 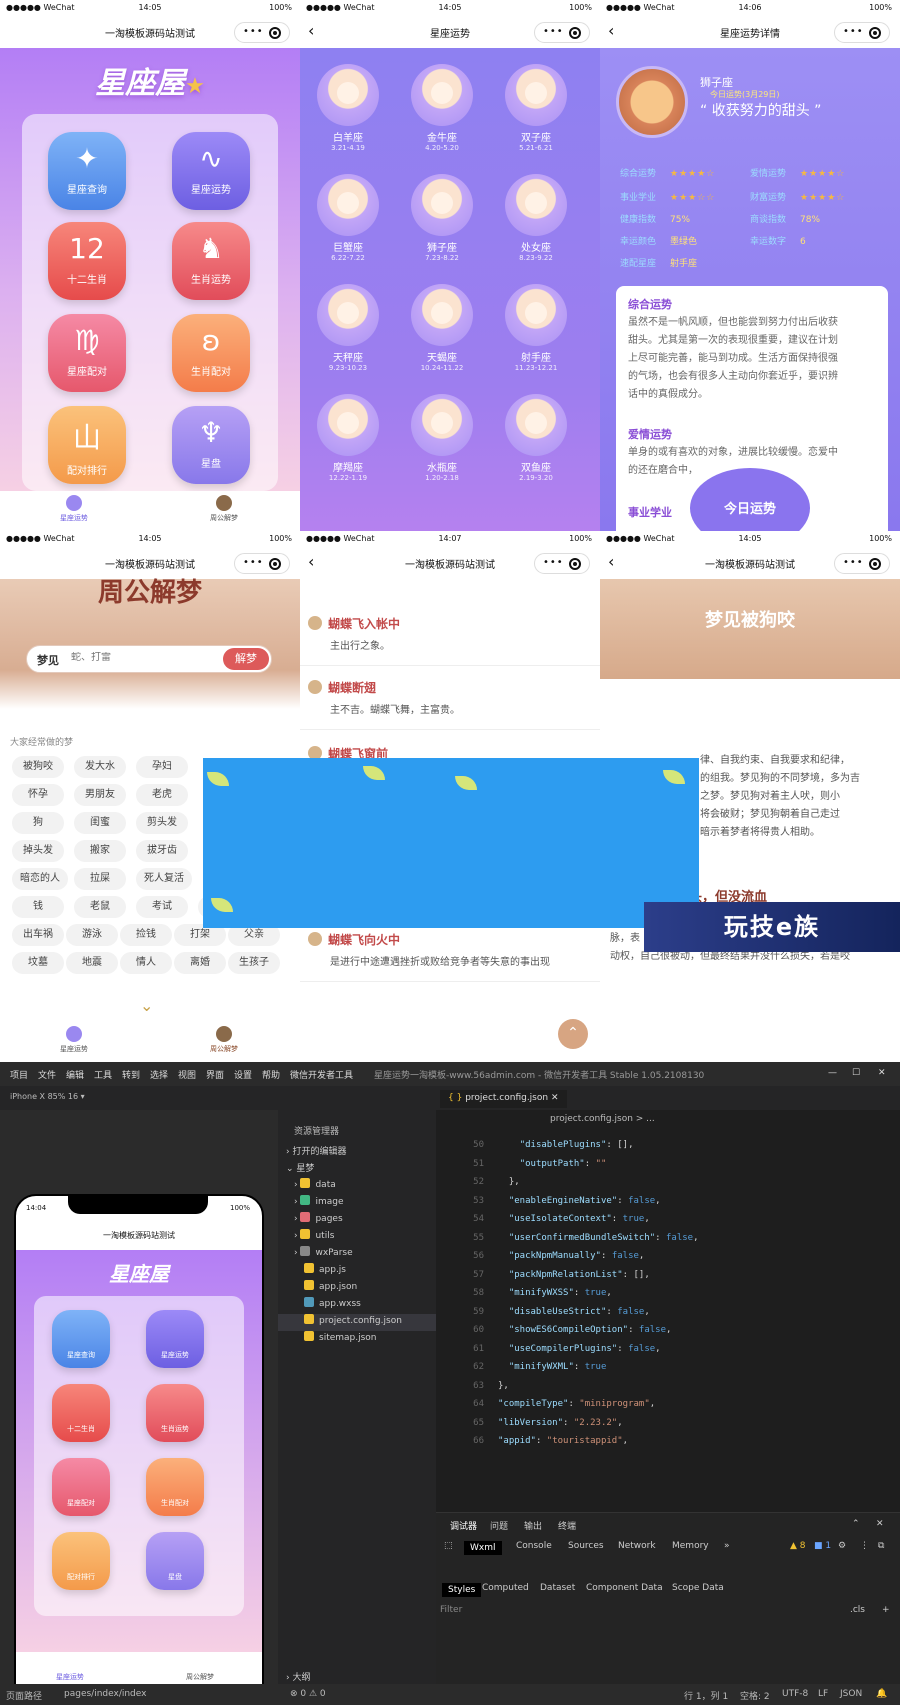 What do you see at coordinates (856, 1524) in the screenshot?
I see `collapse-icon: ⌃` at bounding box center [856, 1524].